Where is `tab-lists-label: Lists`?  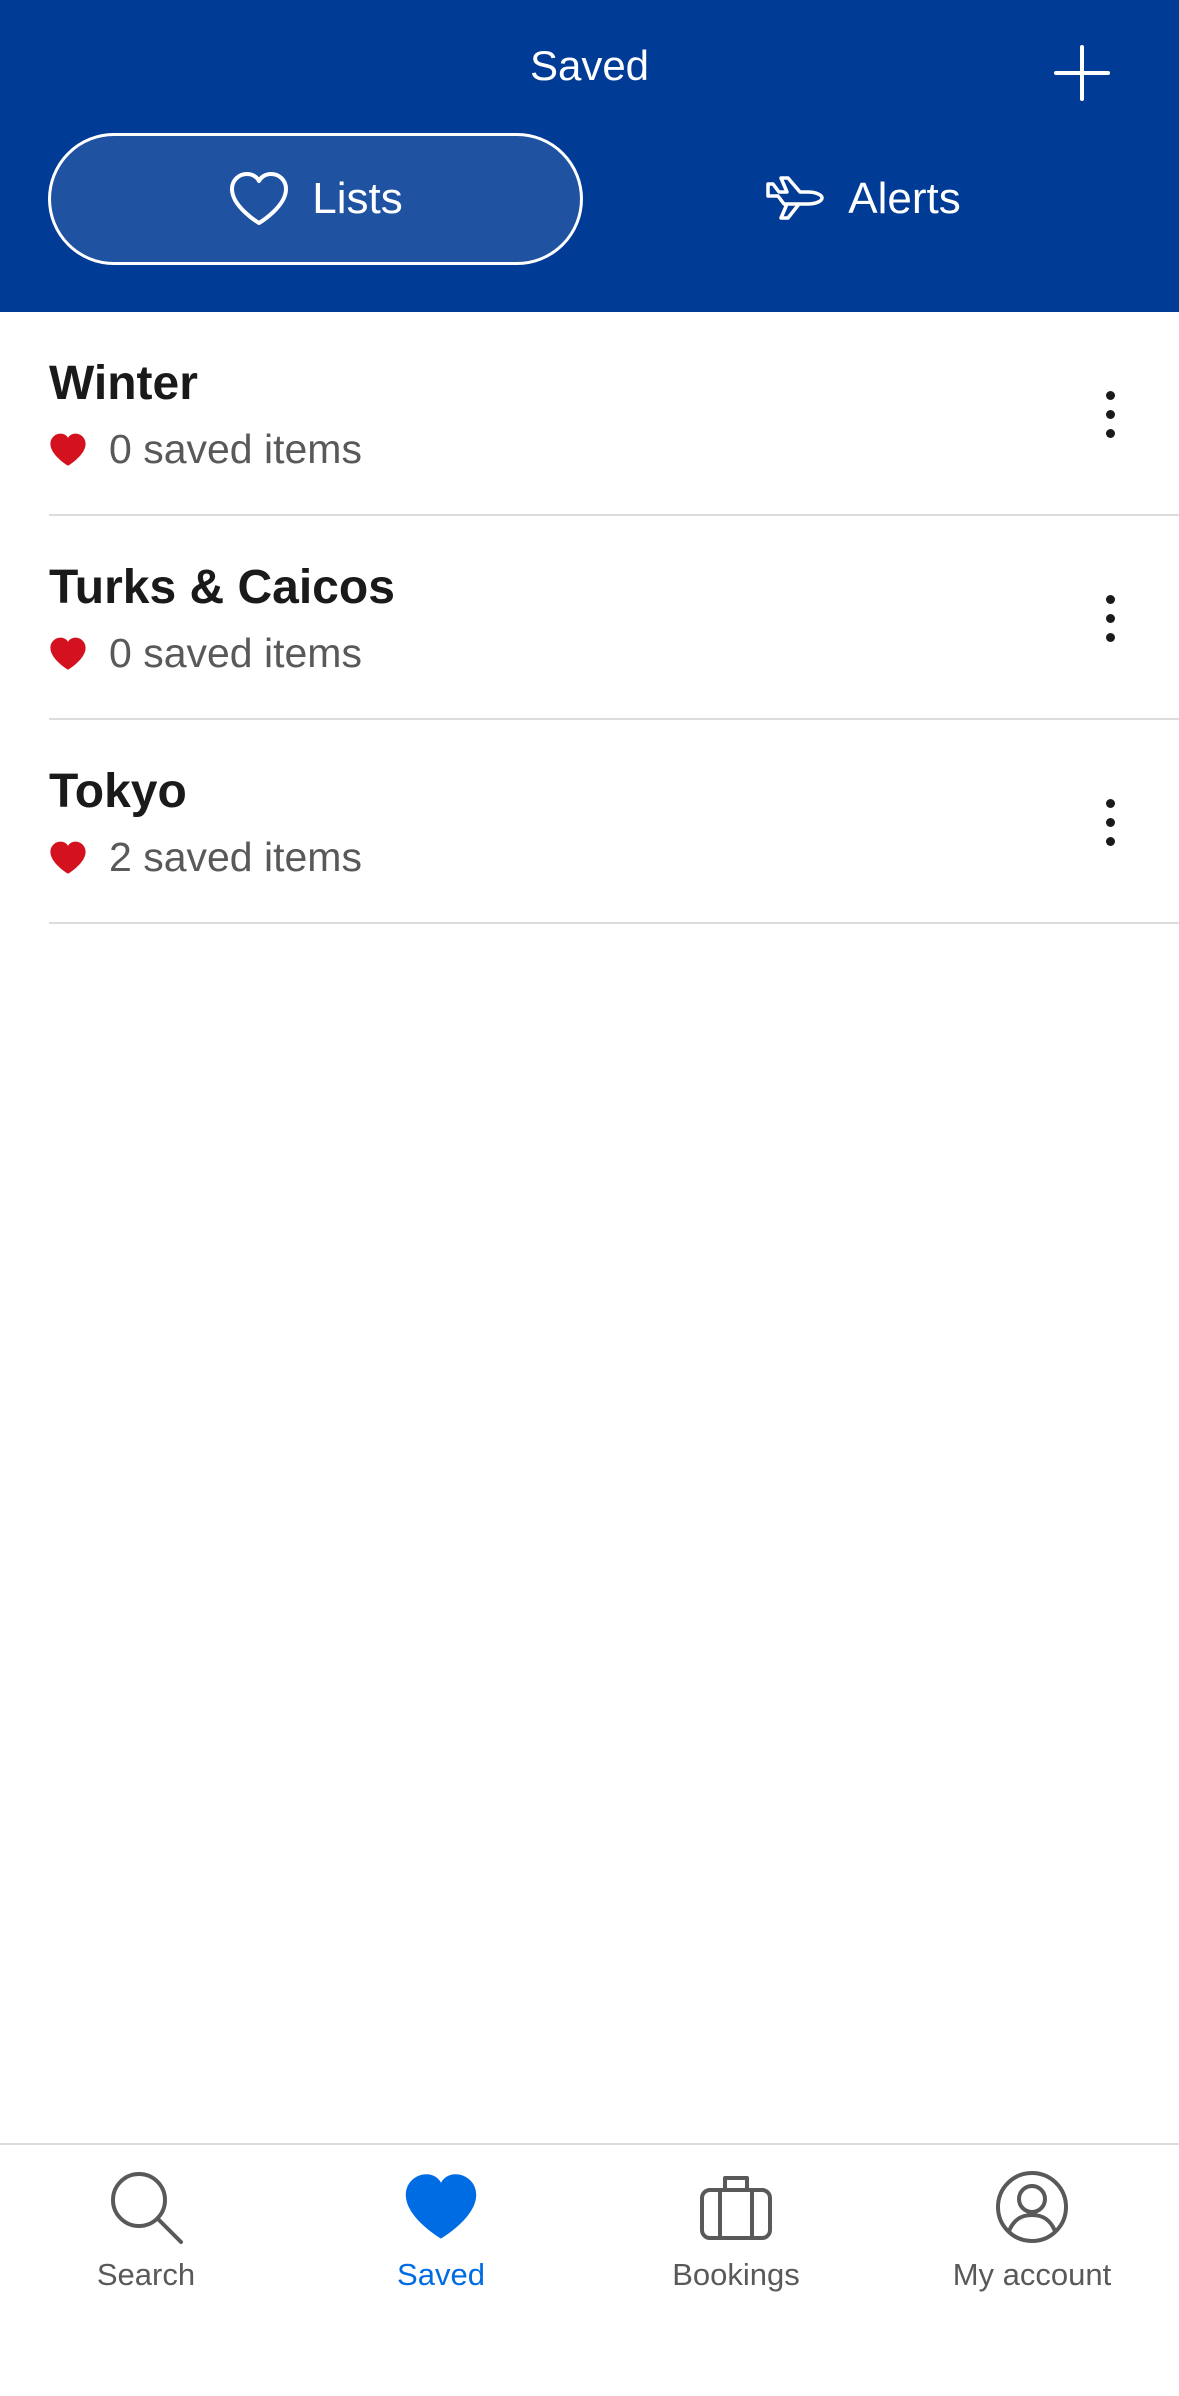 tab-lists-label: Lists is located at coordinates (357, 198).